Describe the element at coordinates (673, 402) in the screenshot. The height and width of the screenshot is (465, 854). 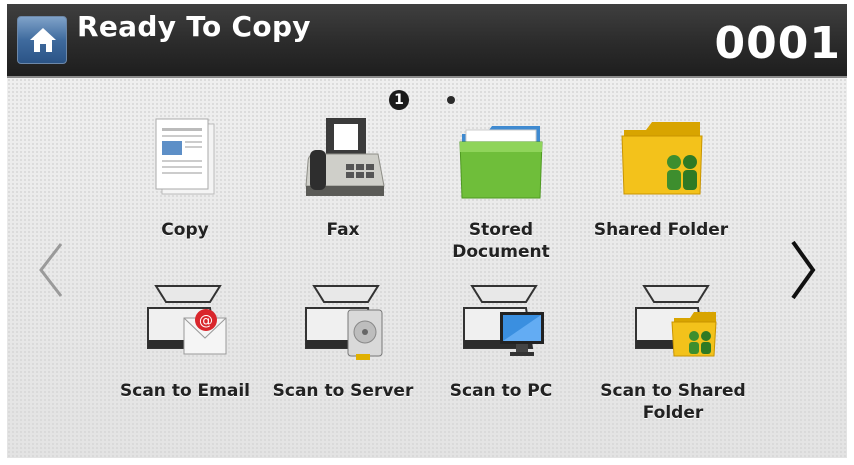
I see `app-scan-to-shared-folder-label: Scan to Shared Folder` at that location.